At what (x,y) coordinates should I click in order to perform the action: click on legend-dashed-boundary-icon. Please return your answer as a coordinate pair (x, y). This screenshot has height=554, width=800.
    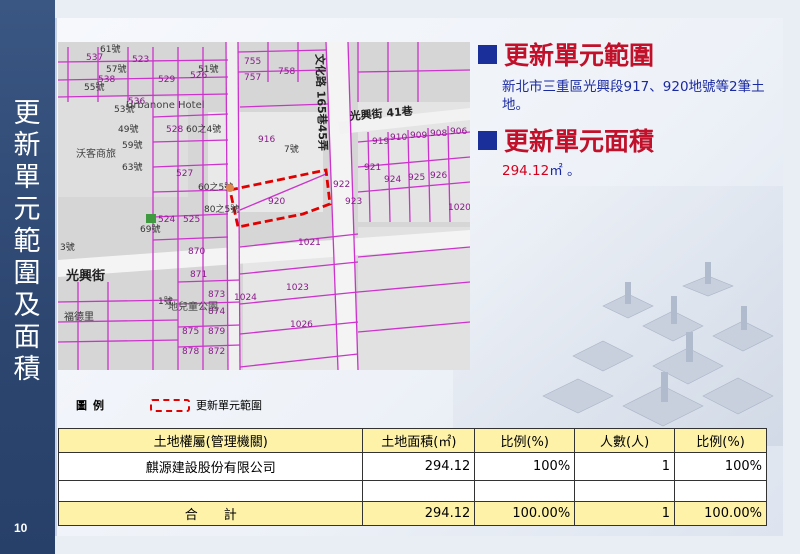
    Looking at the image, I should click on (170, 405).